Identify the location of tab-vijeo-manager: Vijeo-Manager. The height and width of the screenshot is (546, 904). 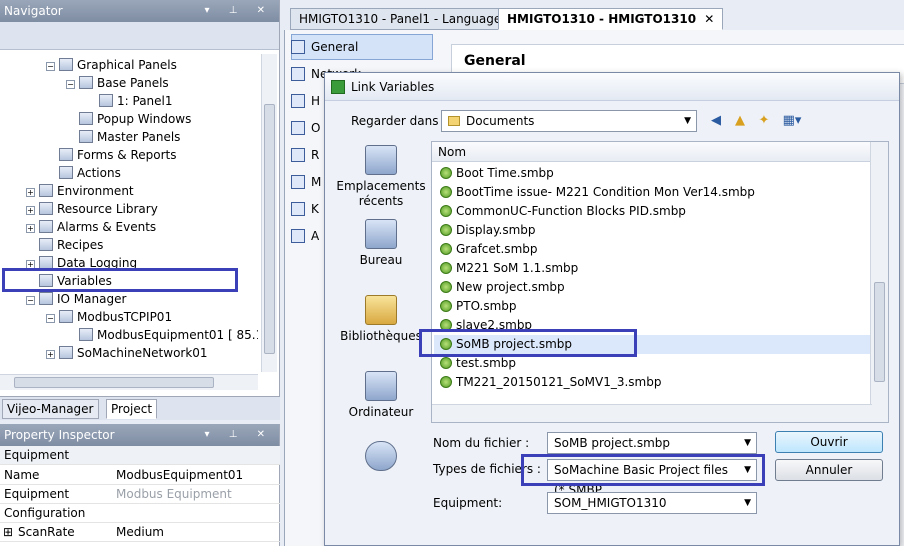
(50, 409).